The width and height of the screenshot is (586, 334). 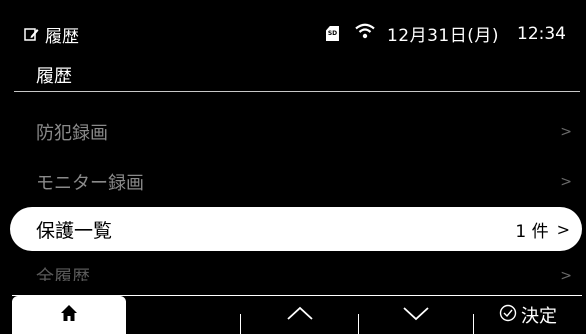 What do you see at coordinates (304, 272) in the screenshot?
I see `menu-item-all-history: 全履歴 >` at bounding box center [304, 272].